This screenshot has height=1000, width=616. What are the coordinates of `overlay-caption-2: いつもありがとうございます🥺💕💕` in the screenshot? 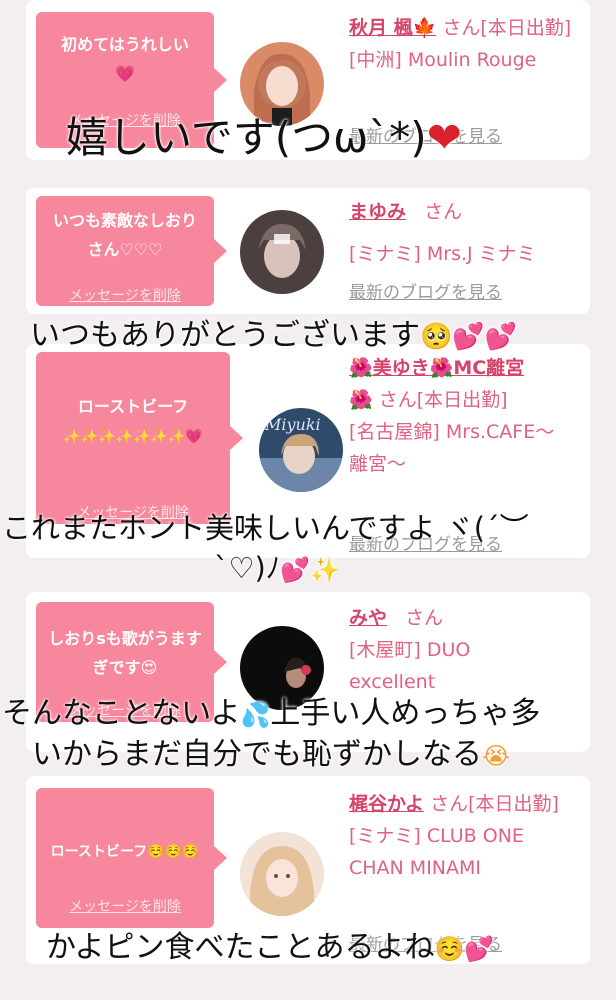 It's located at (274, 335).